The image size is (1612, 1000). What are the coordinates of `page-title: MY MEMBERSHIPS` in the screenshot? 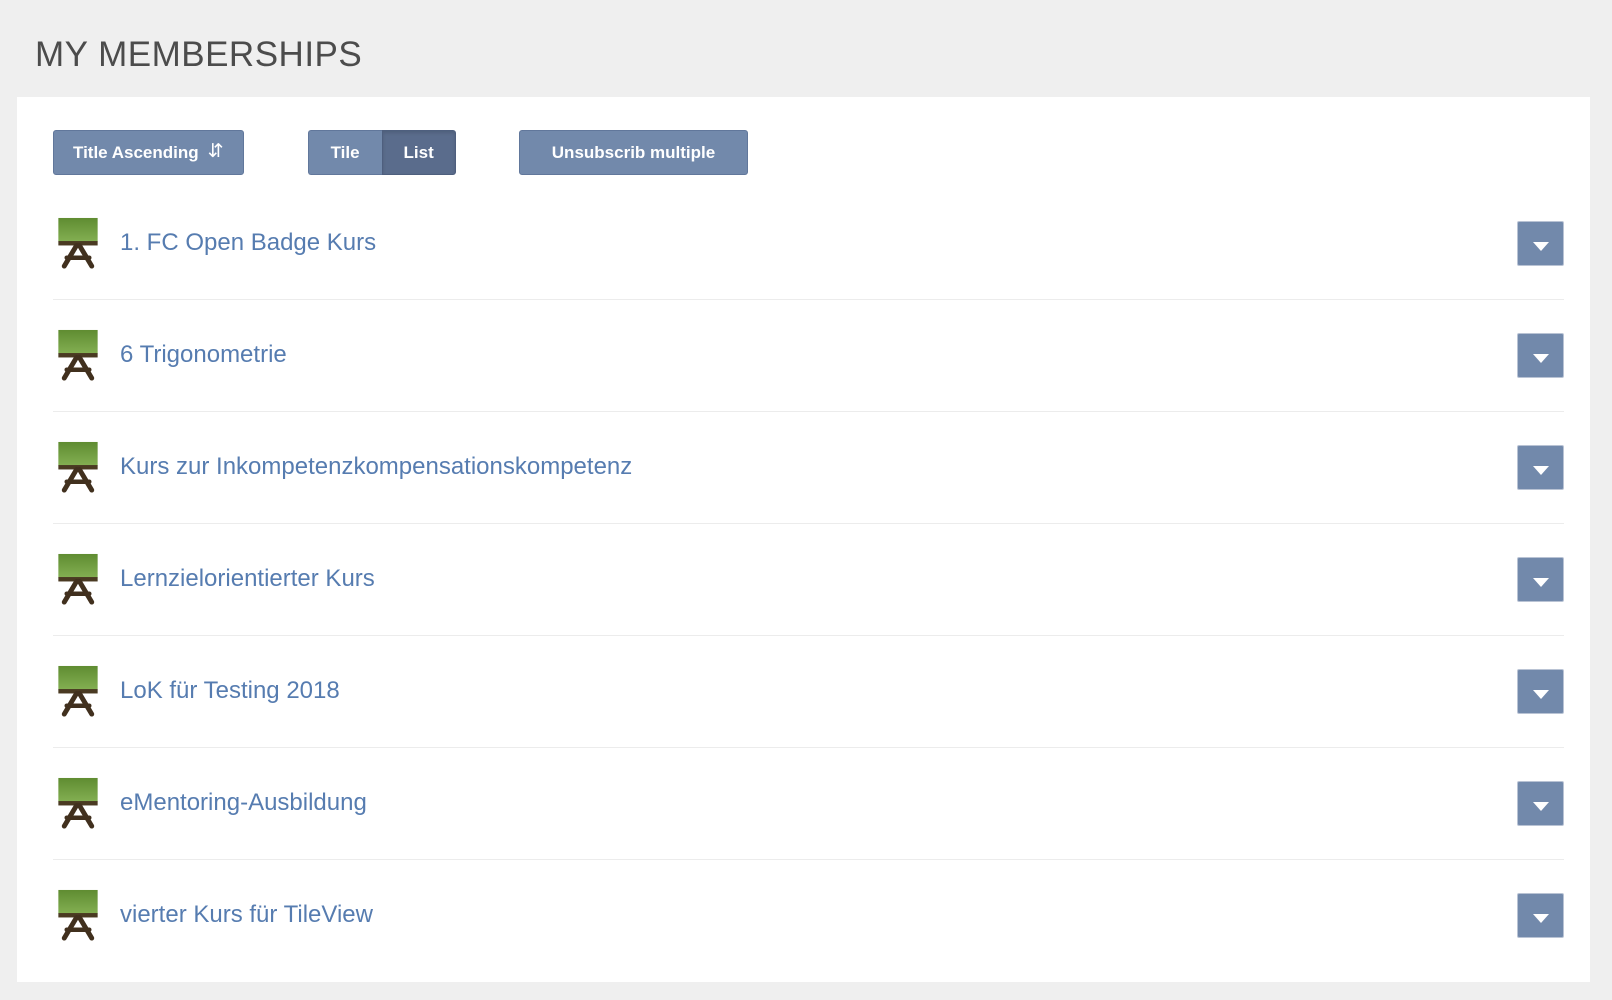 It's located at (199, 54).